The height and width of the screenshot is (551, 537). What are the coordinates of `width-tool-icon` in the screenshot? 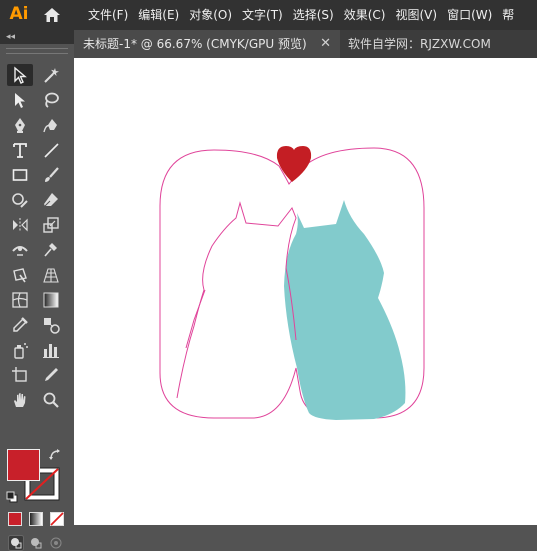 It's located at (20, 251).